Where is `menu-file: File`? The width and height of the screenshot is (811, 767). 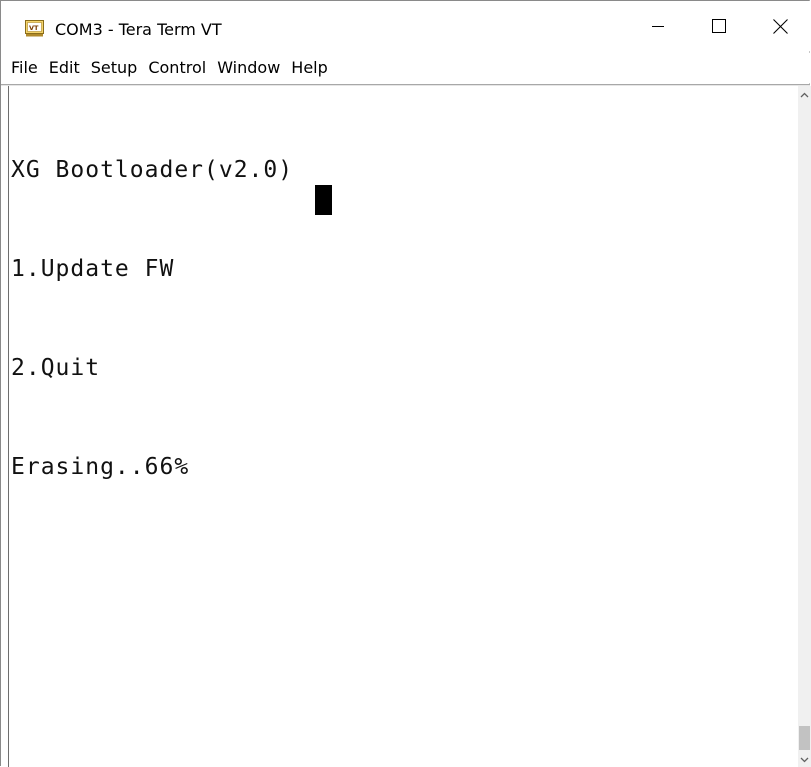
menu-file: File is located at coordinates (24, 68).